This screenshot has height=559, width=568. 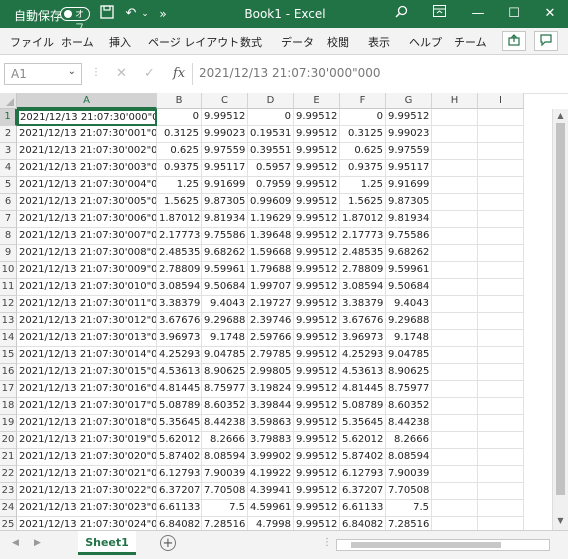 What do you see at coordinates (409, 134) in the screenshot?
I see `value-cell: 9.99023` at bounding box center [409, 134].